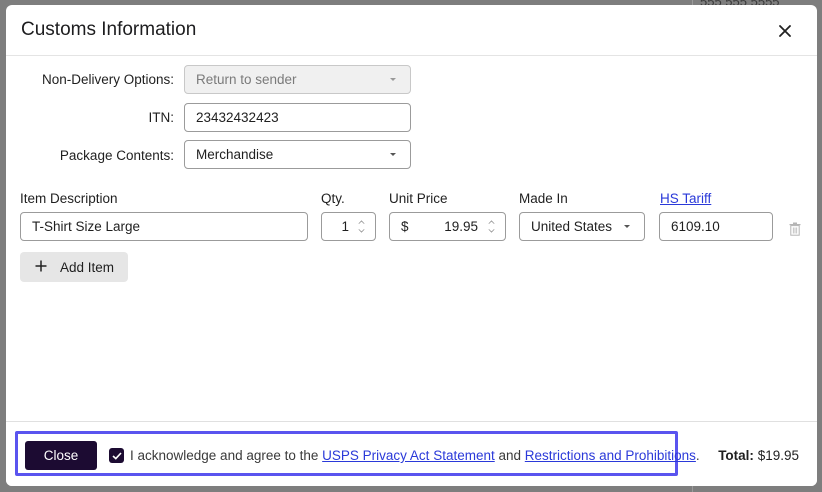 The image size is (822, 492). What do you see at coordinates (695, 226) in the screenshot?
I see `hs-tariff-value: 6109.10` at bounding box center [695, 226].